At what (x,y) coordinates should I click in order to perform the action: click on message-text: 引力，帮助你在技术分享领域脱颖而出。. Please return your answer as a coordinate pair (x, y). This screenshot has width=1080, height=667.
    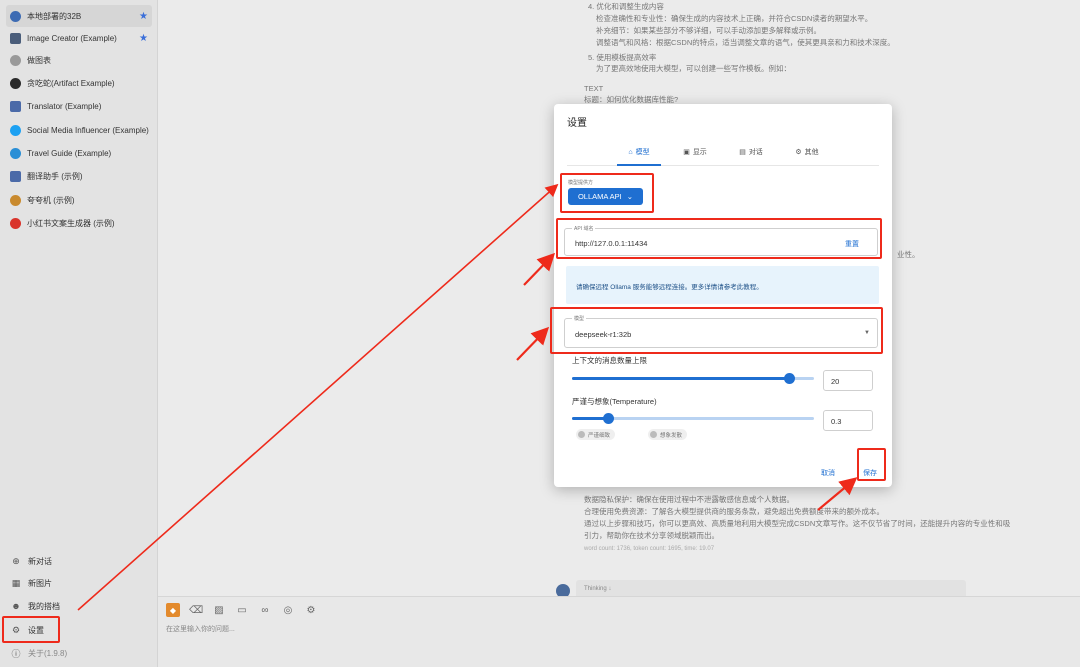
    Looking at the image, I should click on (651, 535).